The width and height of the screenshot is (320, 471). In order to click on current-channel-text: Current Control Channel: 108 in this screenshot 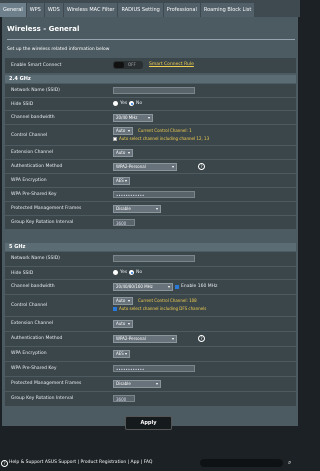, I will do `click(167, 300)`.